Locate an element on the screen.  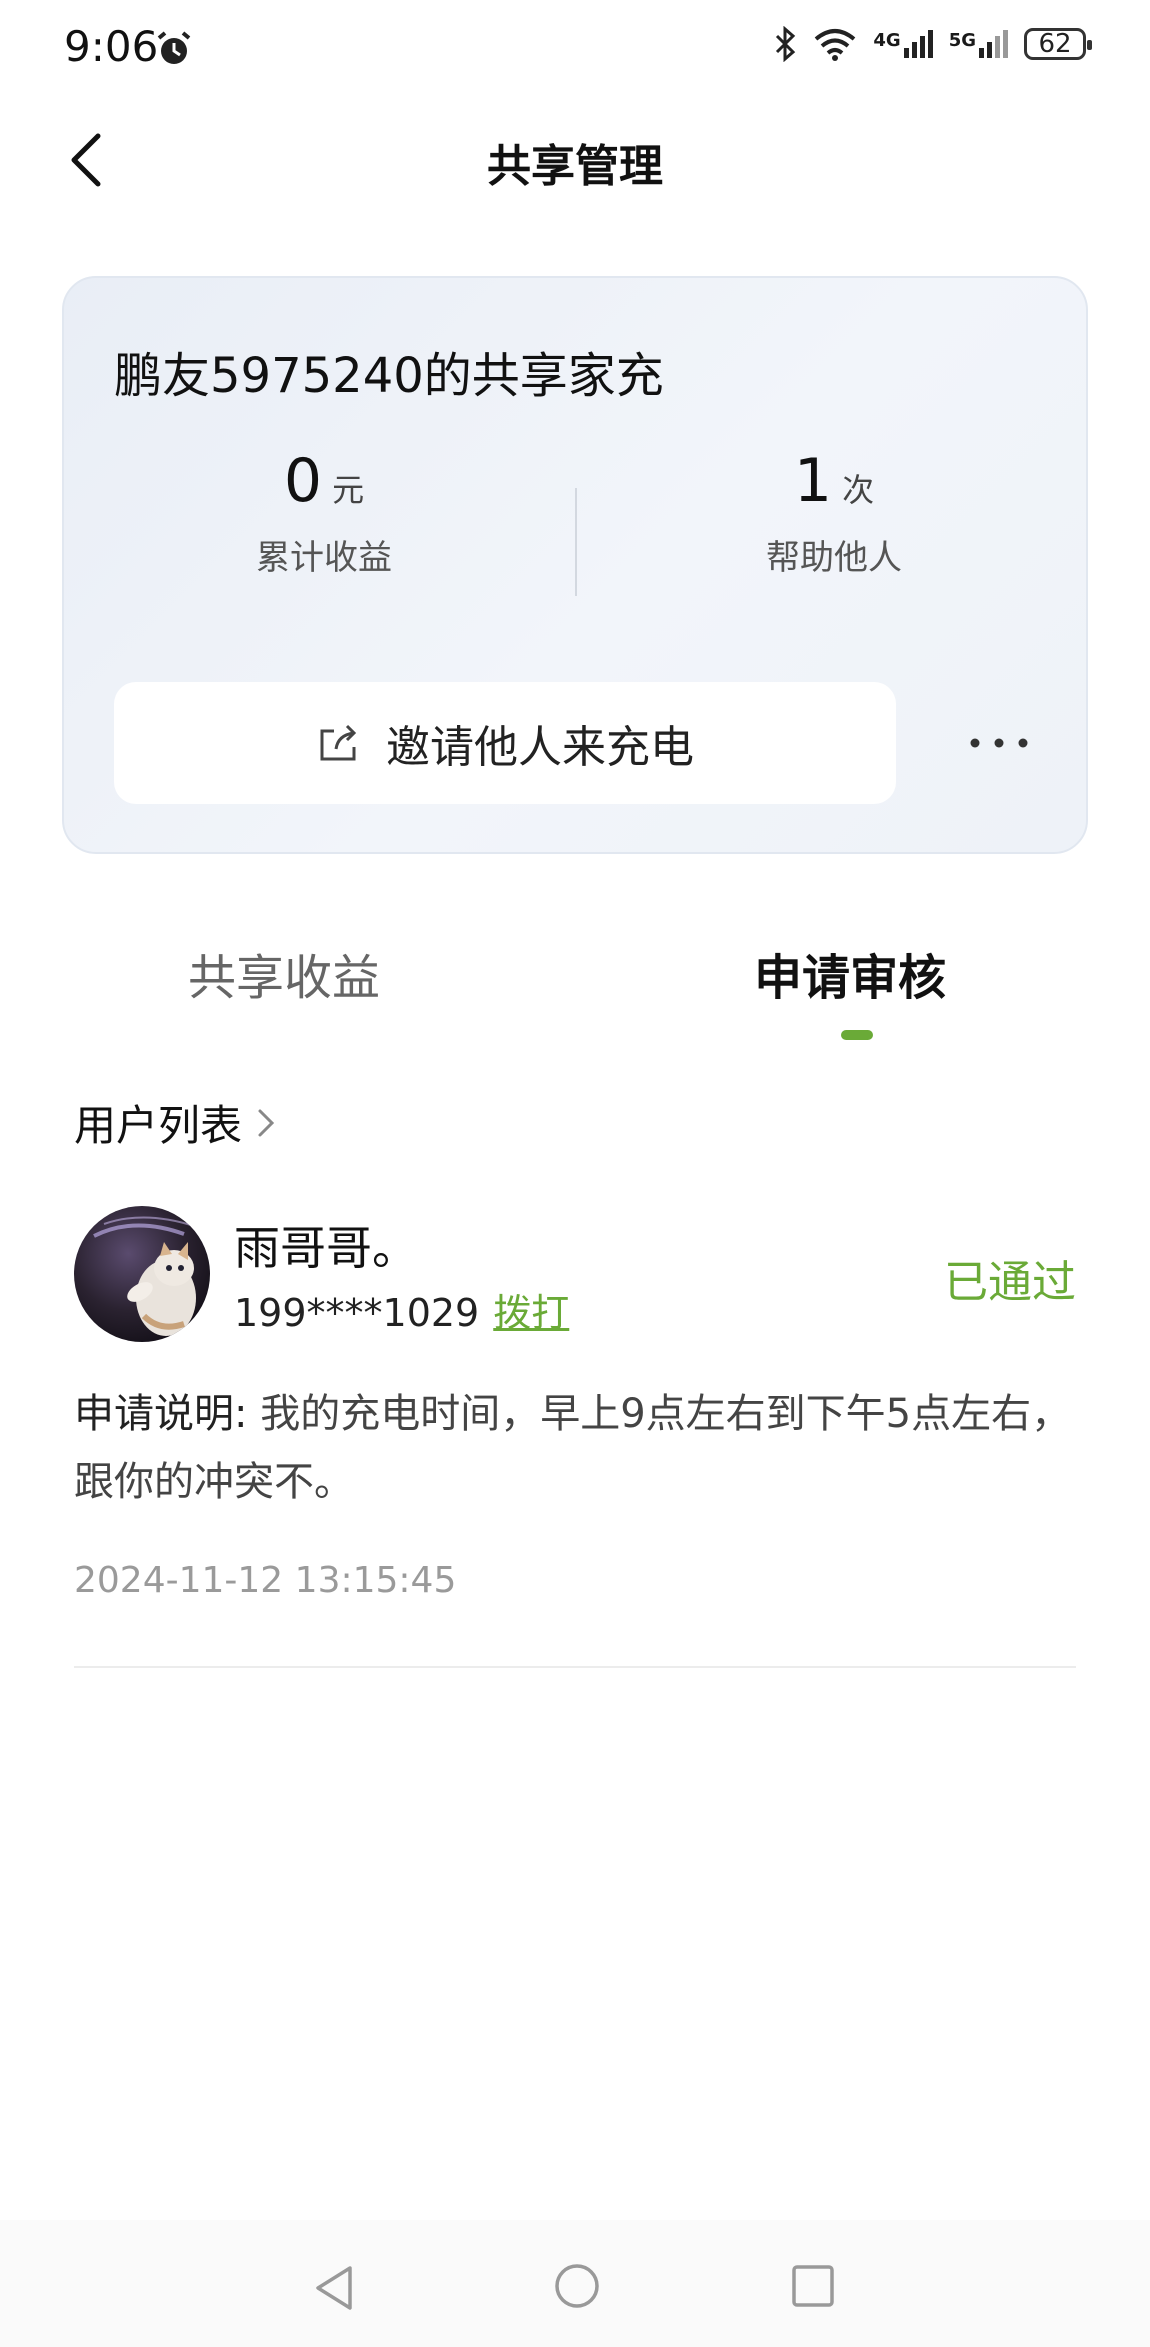
user-phone-row: 199****1029 拨打 is located at coordinates (401, 1309).